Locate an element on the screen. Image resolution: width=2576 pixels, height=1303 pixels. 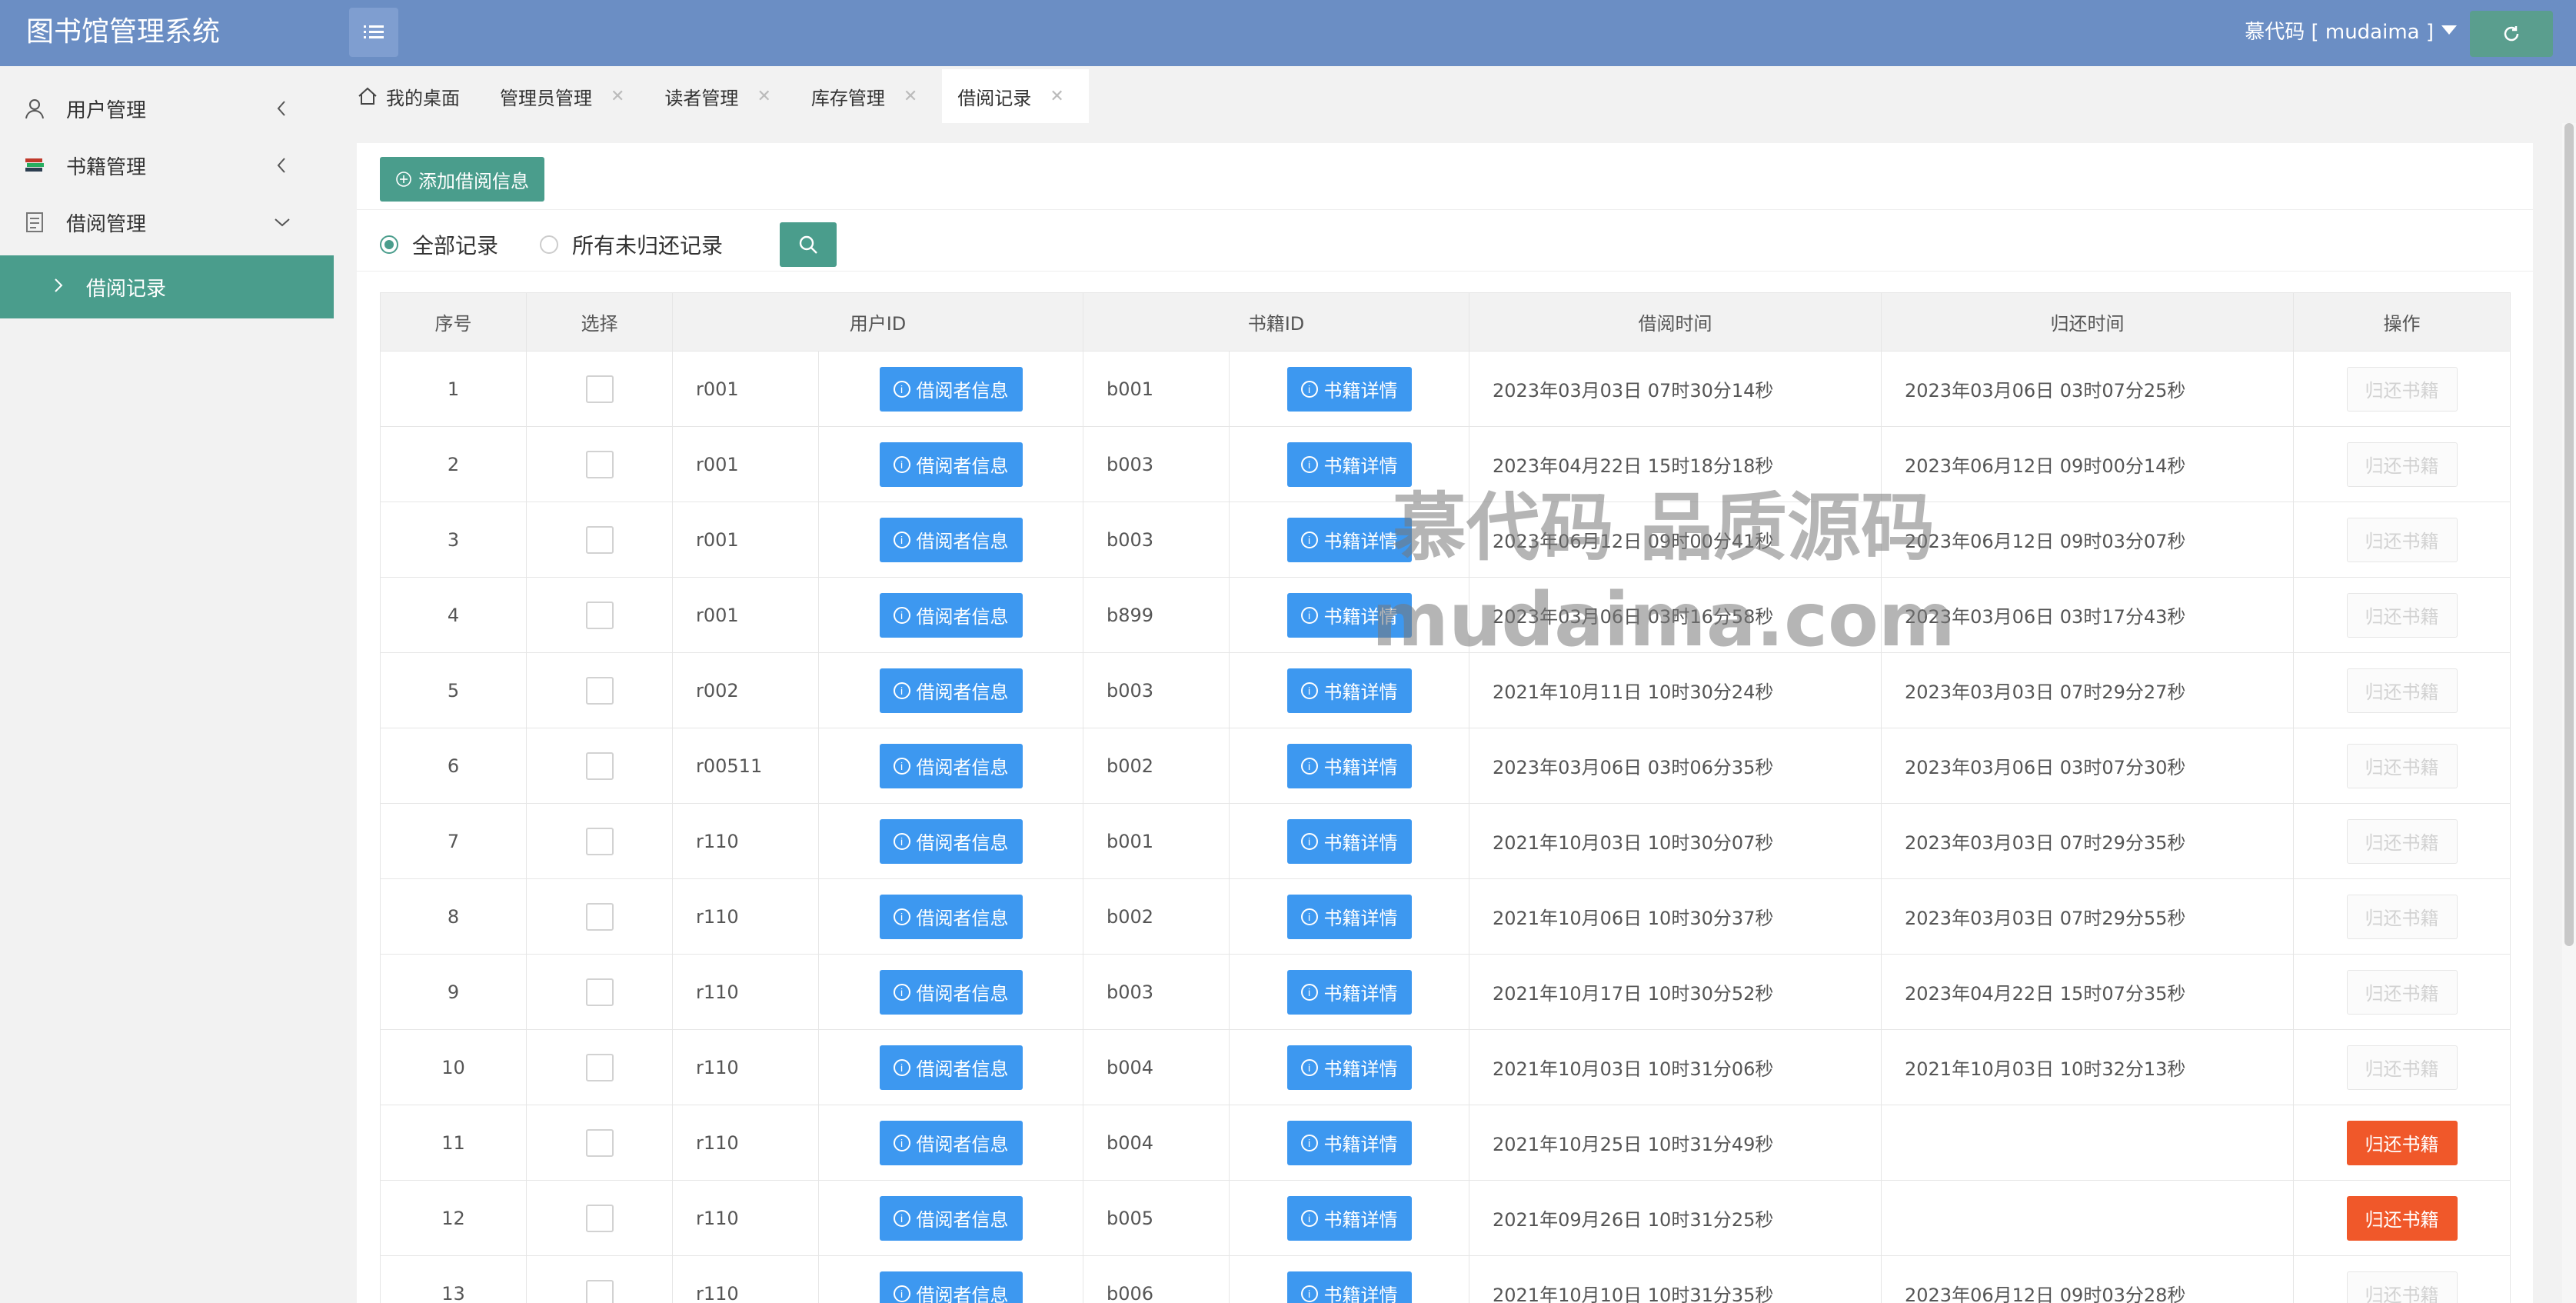
cell-book-id: b002 is located at coordinates (1157, 917).